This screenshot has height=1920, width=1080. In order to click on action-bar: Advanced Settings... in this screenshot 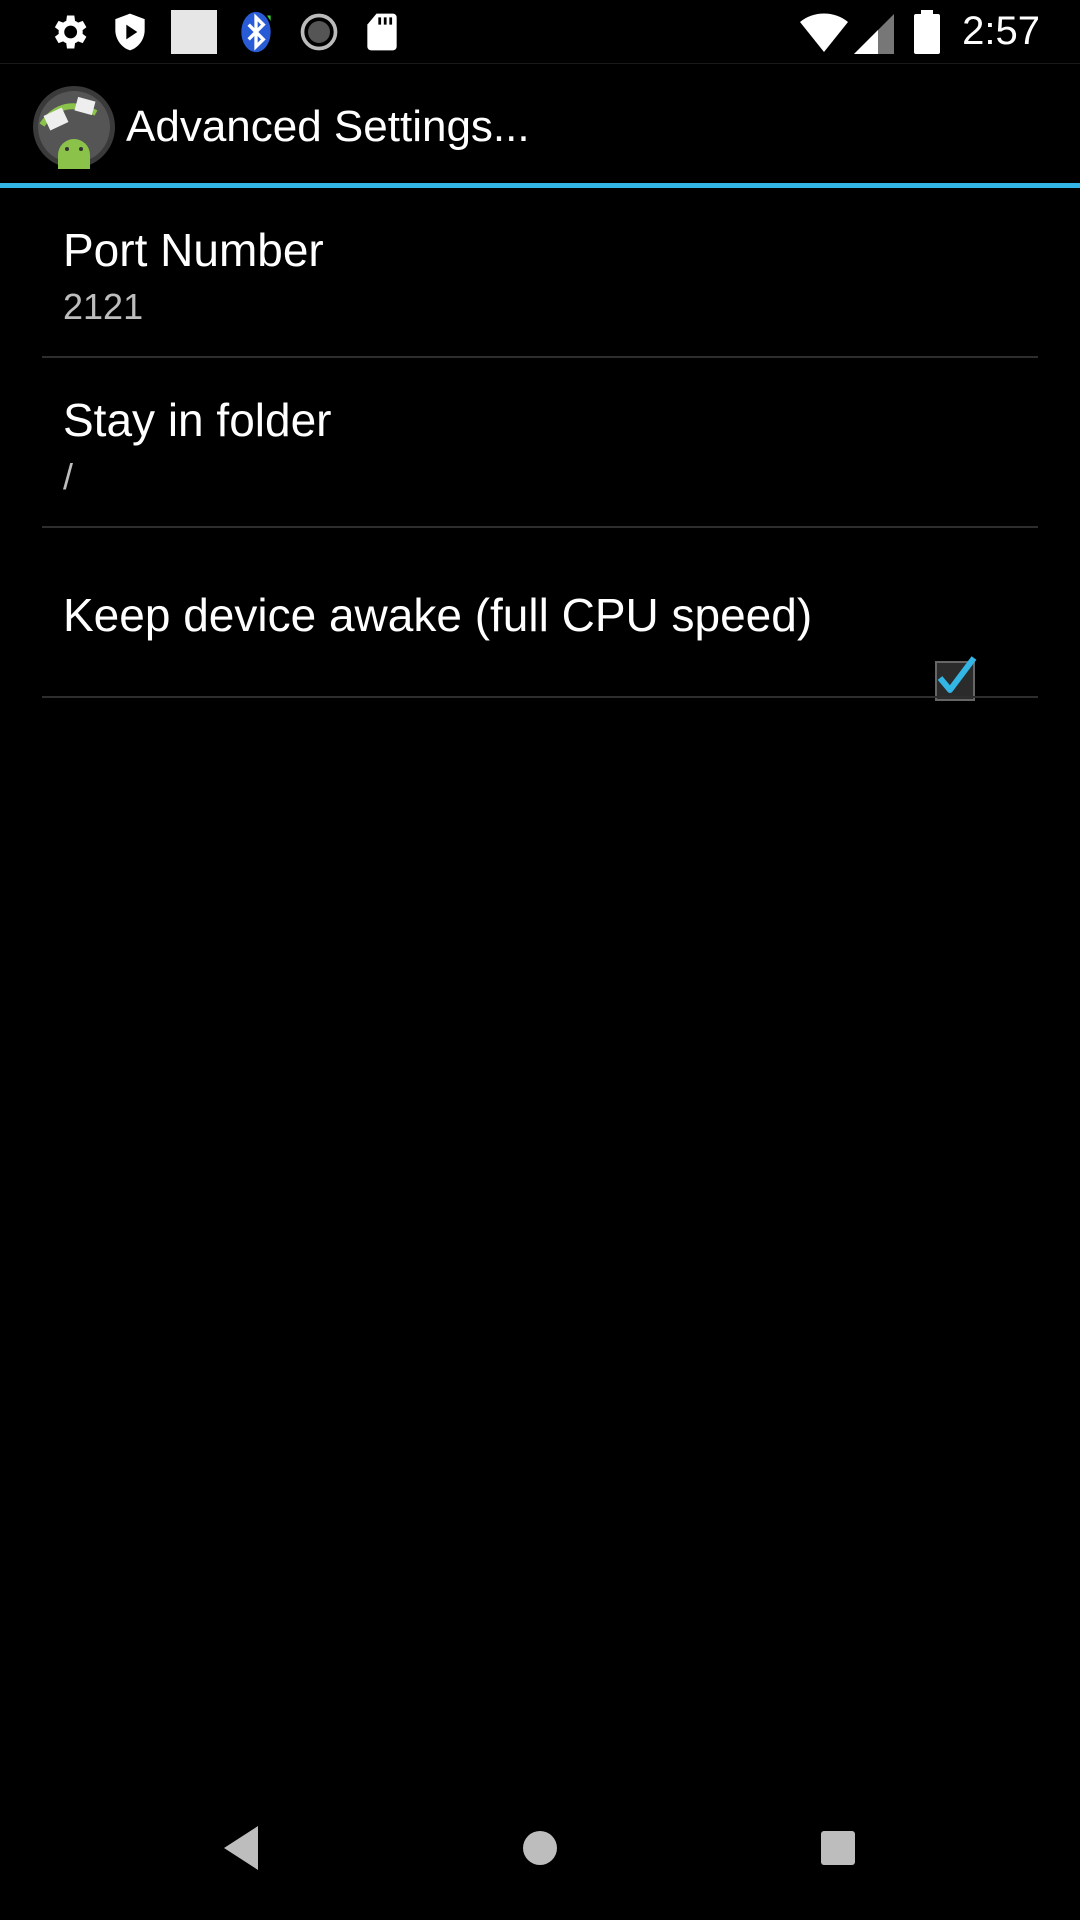, I will do `click(540, 124)`.